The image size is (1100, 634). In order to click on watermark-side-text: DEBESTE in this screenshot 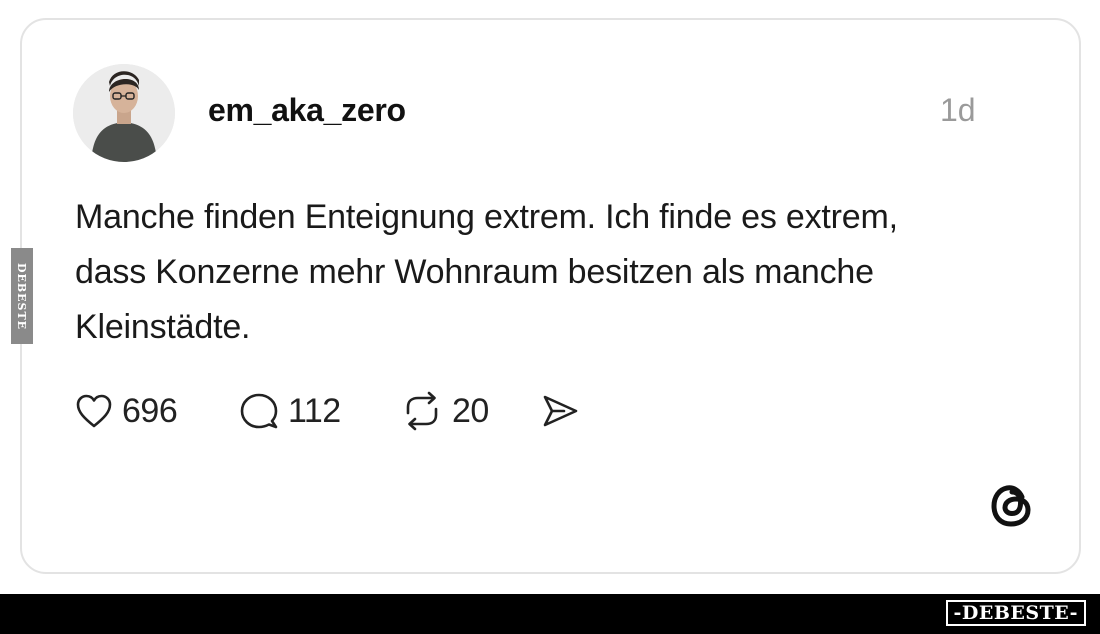, I will do `click(22, 296)`.